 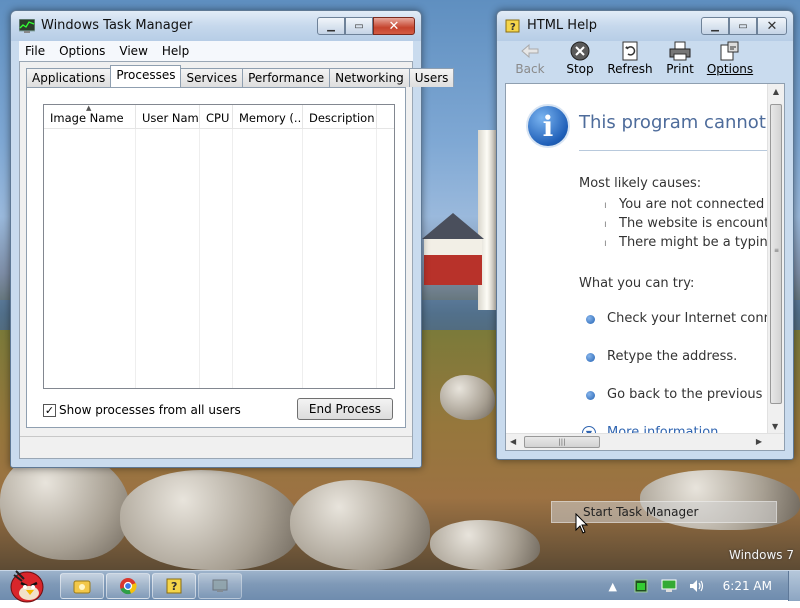 What do you see at coordinates (697, 586) in the screenshot?
I see `volume-icon` at bounding box center [697, 586].